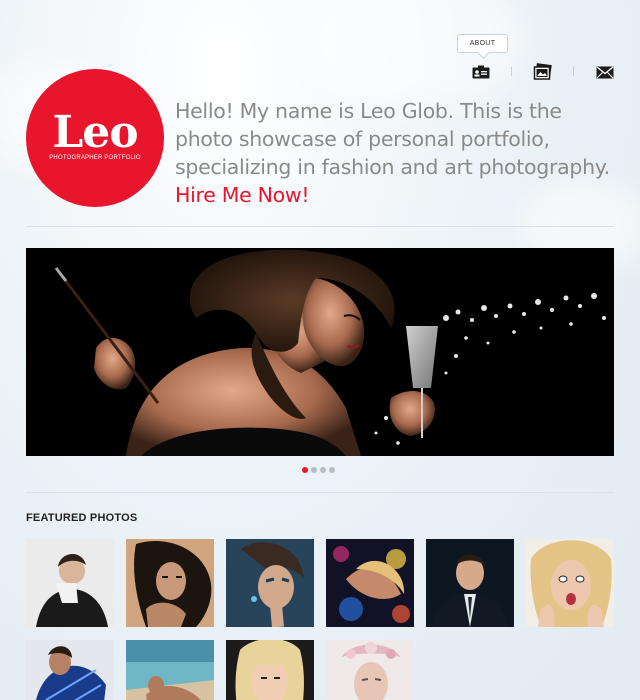  I want to click on logo-subtitle: PHOTOGRAPHER PORTFOLIO, so click(95, 158).